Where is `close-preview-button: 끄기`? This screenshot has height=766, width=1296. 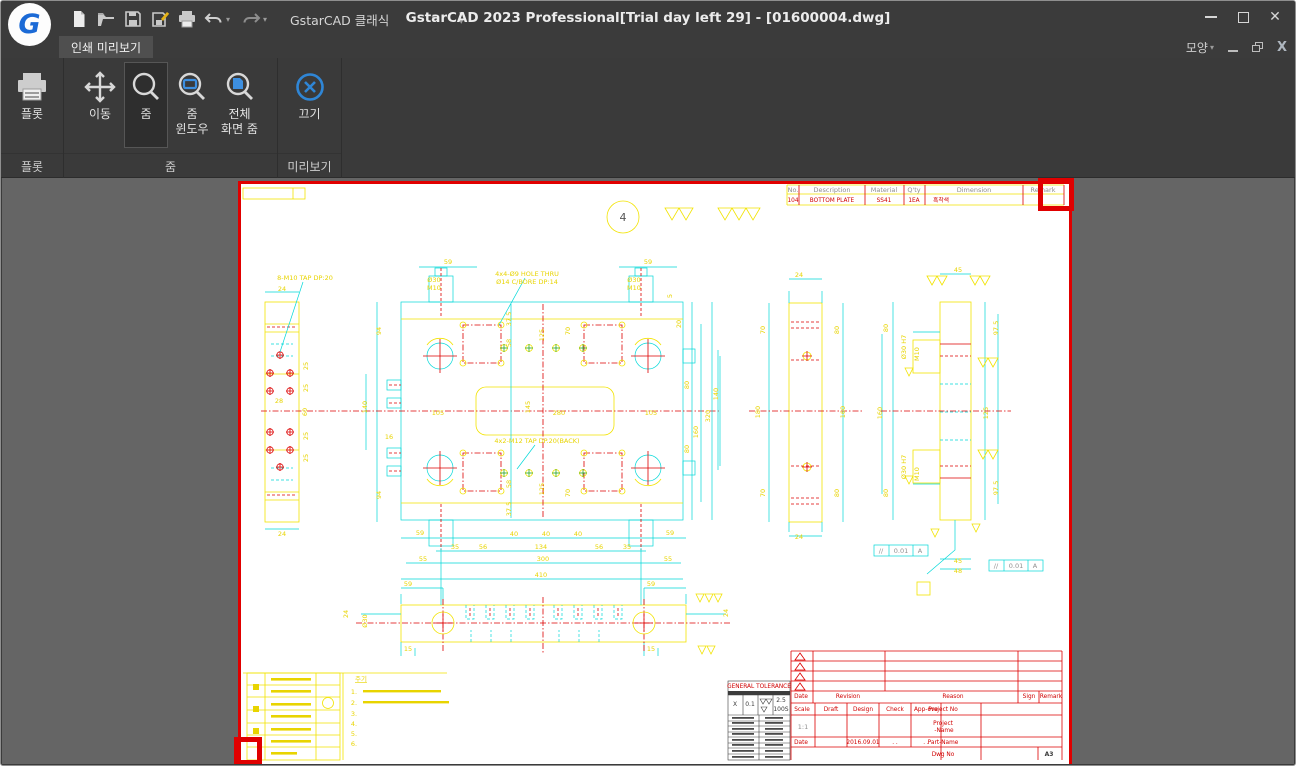
close-preview-button: 끄기 is located at coordinates (310, 93).